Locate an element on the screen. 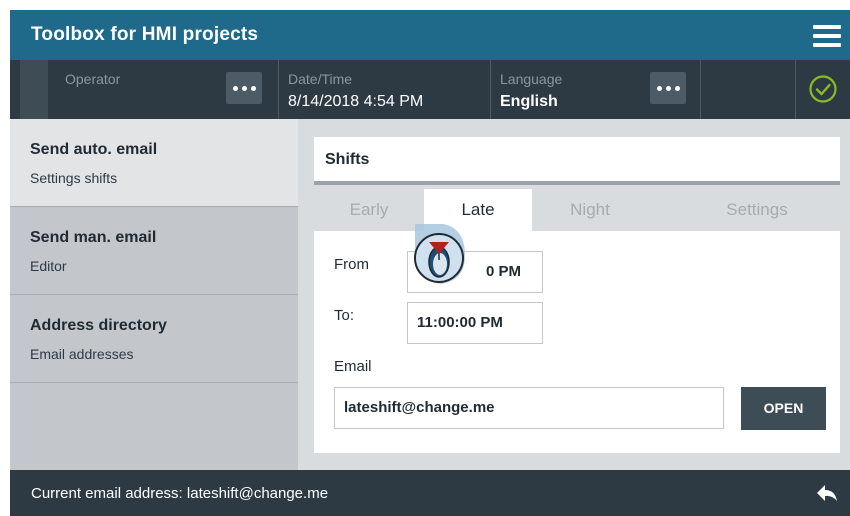 This screenshot has width=850, height=516. sidebar-item-subtitle: Settings shifts is located at coordinates (74, 178).